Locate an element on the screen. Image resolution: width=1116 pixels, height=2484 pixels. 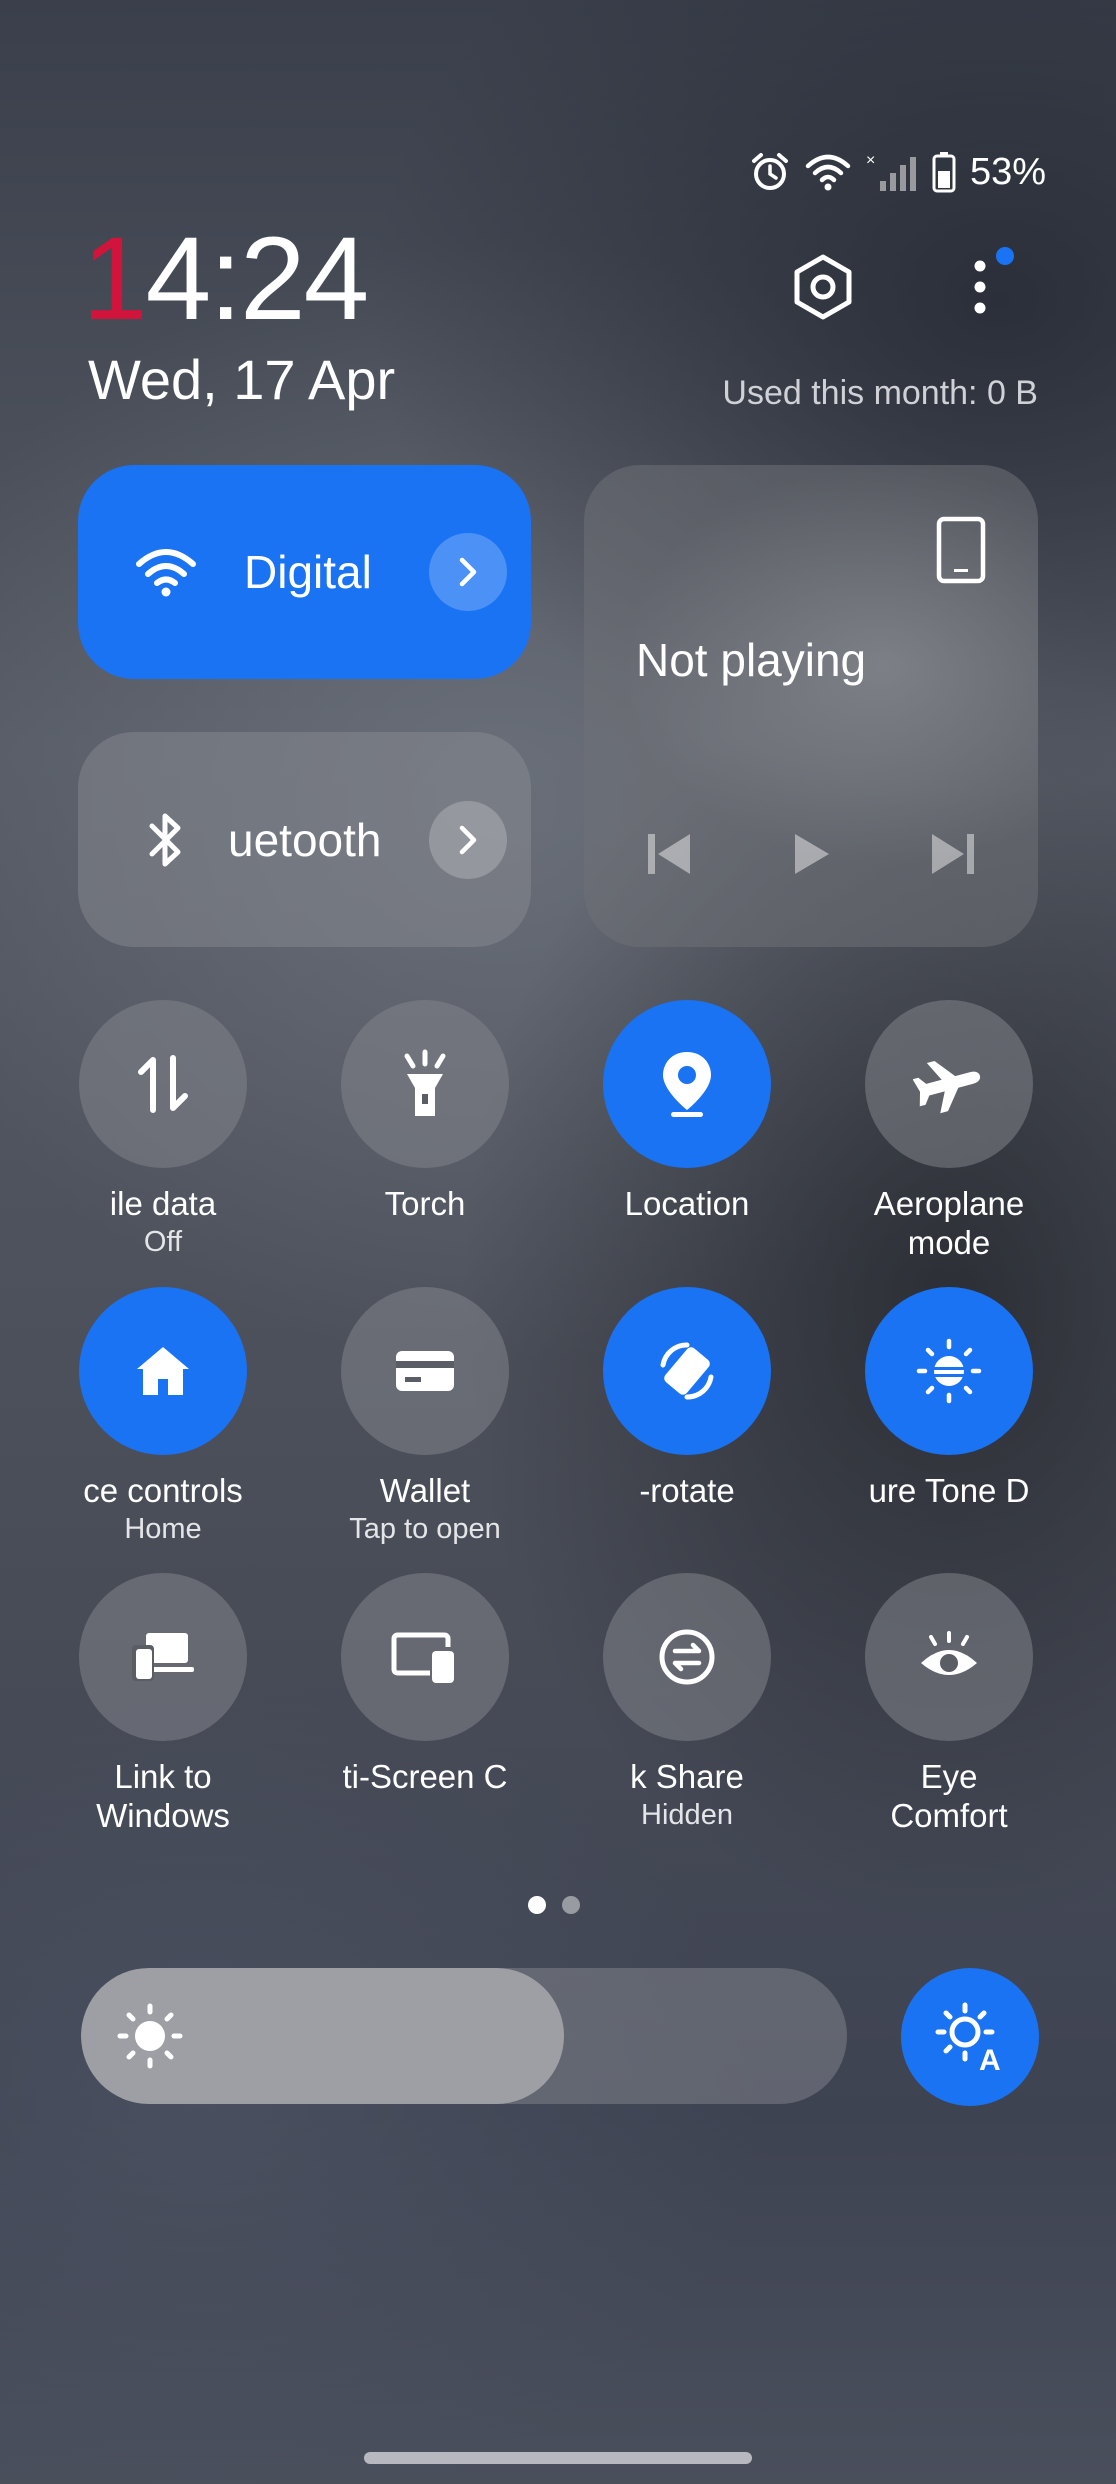
bluetooth-details-button is located at coordinates (468, 839).